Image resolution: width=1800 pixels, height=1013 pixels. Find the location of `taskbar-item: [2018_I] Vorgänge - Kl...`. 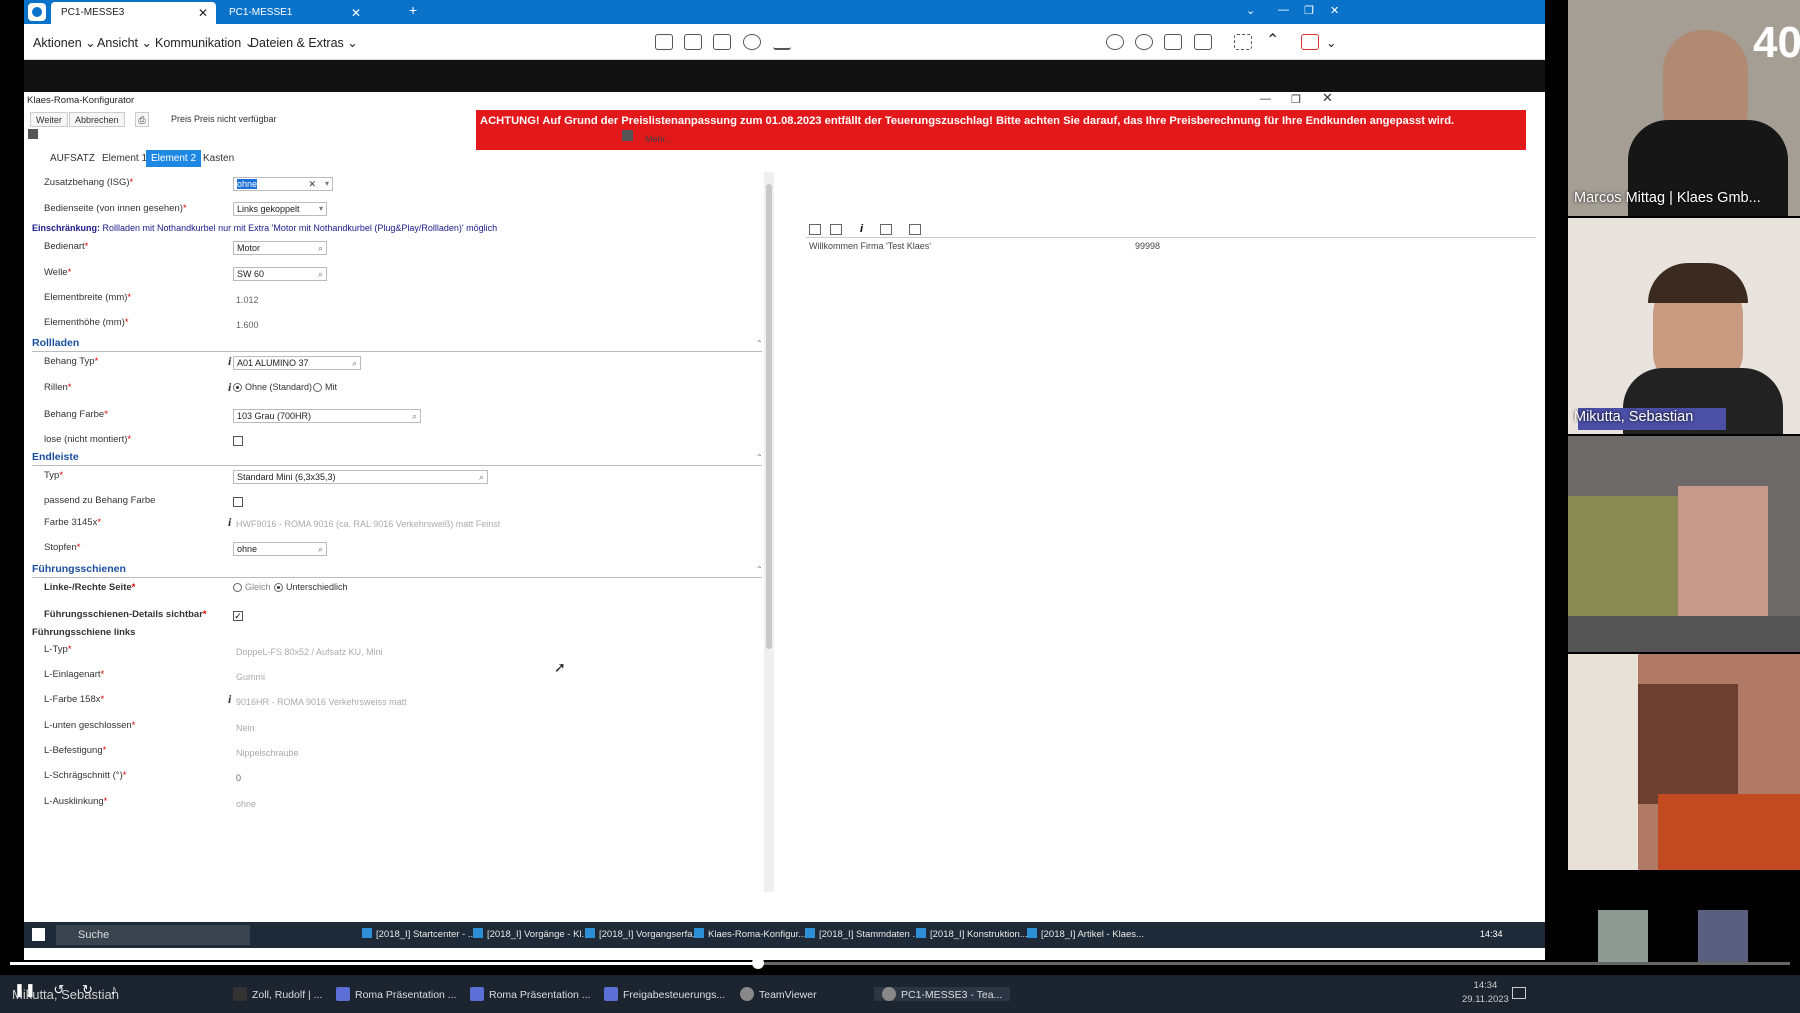

taskbar-item: [2018_I] Vorgänge - Kl... is located at coordinates (531, 934).